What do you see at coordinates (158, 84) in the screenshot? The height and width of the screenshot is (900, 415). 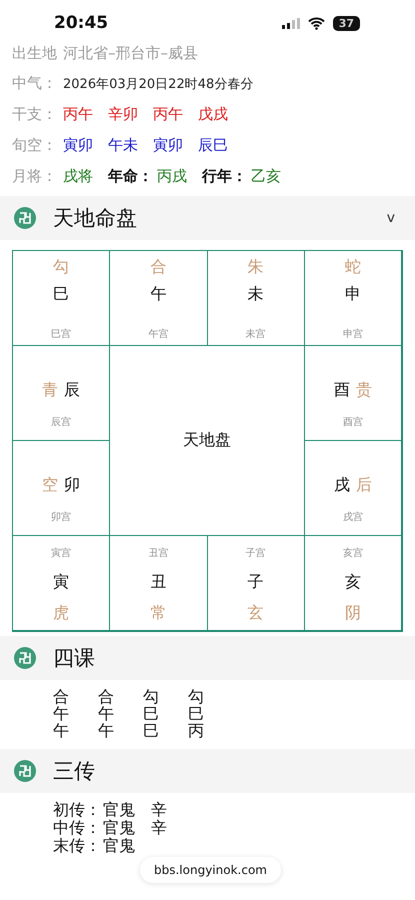 I see `field-value: 2026年03月20日22时48分春分` at bounding box center [158, 84].